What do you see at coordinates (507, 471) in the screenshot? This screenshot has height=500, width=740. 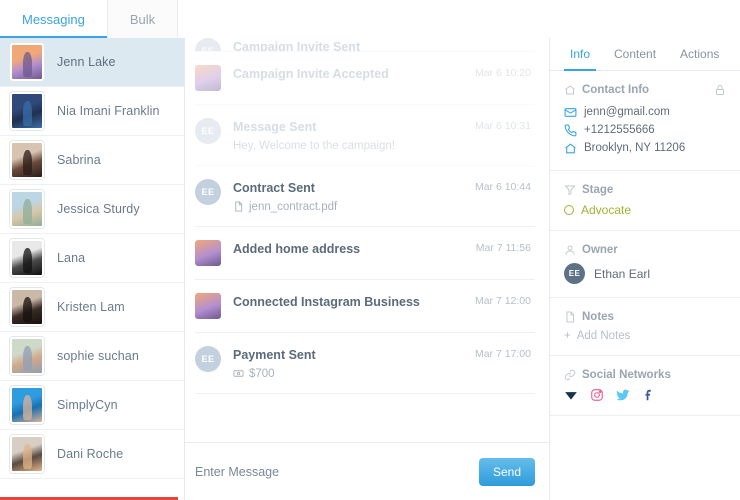 I see `send-button: Send` at bounding box center [507, 471].